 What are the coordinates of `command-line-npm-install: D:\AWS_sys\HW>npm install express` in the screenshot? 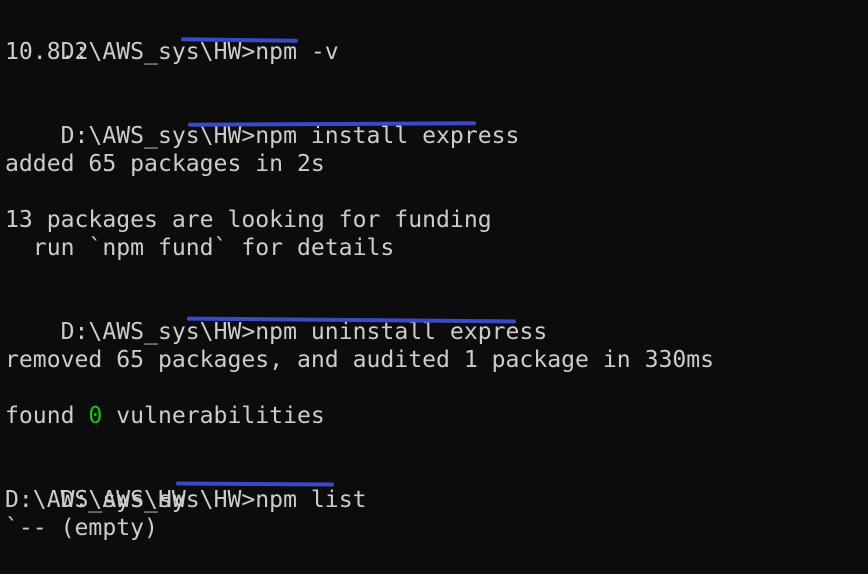 It's located at (436, 121).